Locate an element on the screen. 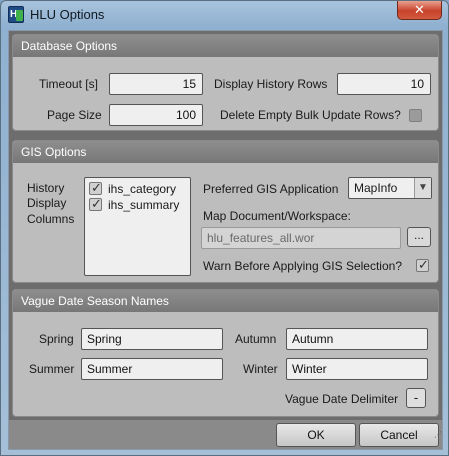 The image size is (449, 456). list-item: ✓ ihs_summary is located at coordinates (139, 204).